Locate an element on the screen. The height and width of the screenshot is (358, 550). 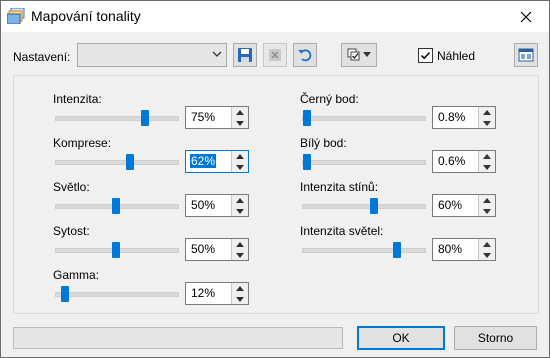
value-spinbox: 0.6% is located at coordinates (464, 161).